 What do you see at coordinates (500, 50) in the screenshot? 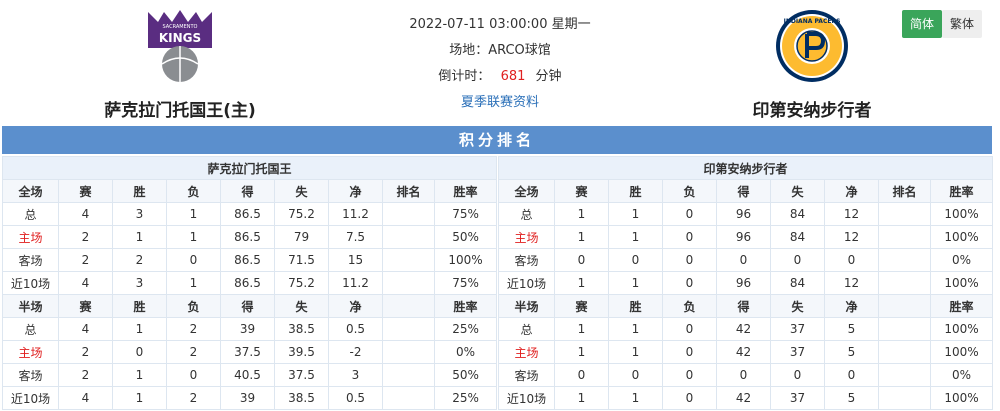
I see `match-venue: 场地：ARCO球馆` at bounding box center [500, 50].